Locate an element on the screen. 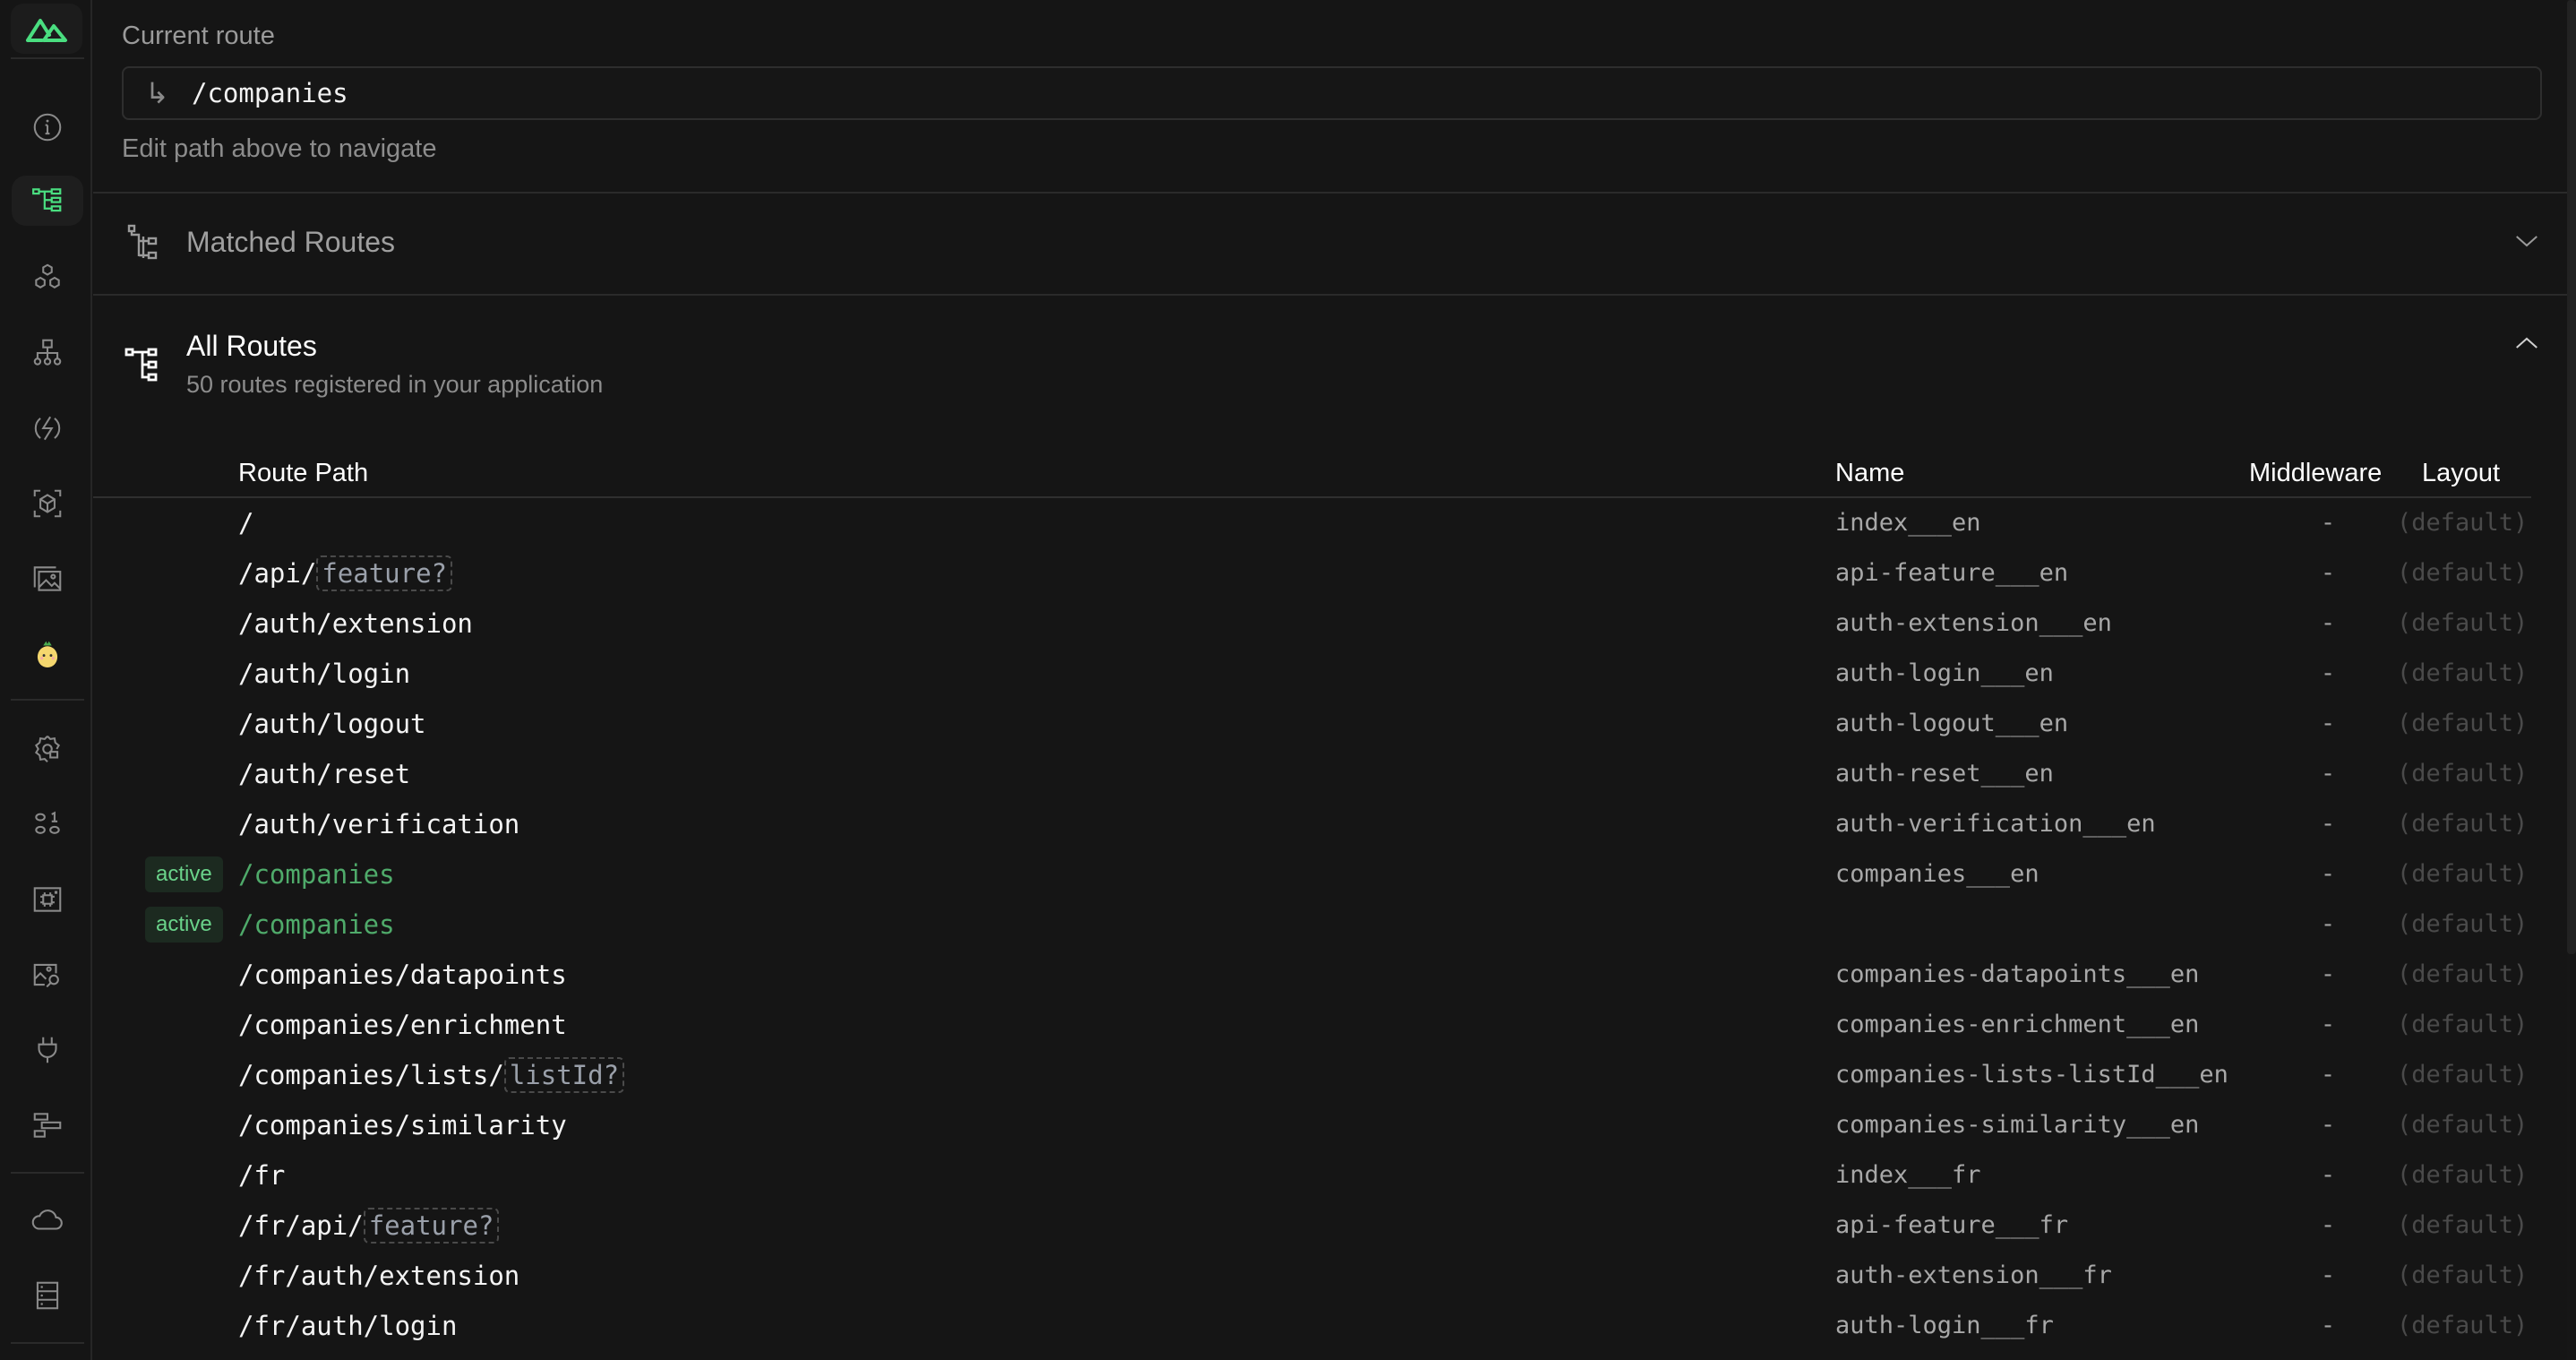 This screenshot has height=1360, width=2576. route-path: /auth/verification is located at coordinates (378, 824).